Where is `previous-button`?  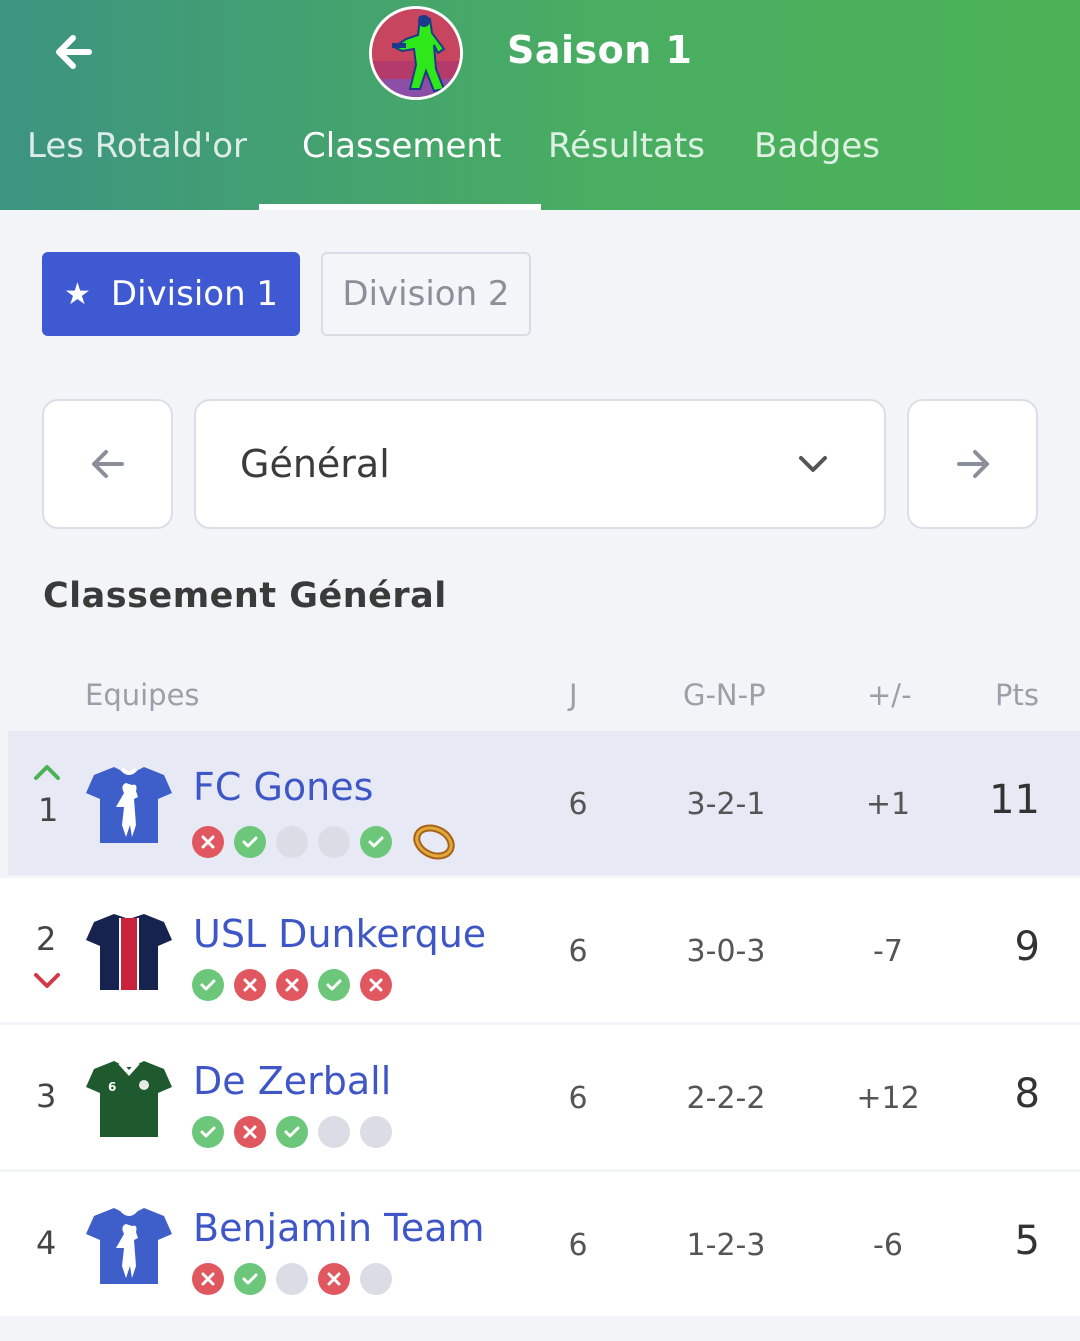
previous-button is located at coordinates (107, 464).